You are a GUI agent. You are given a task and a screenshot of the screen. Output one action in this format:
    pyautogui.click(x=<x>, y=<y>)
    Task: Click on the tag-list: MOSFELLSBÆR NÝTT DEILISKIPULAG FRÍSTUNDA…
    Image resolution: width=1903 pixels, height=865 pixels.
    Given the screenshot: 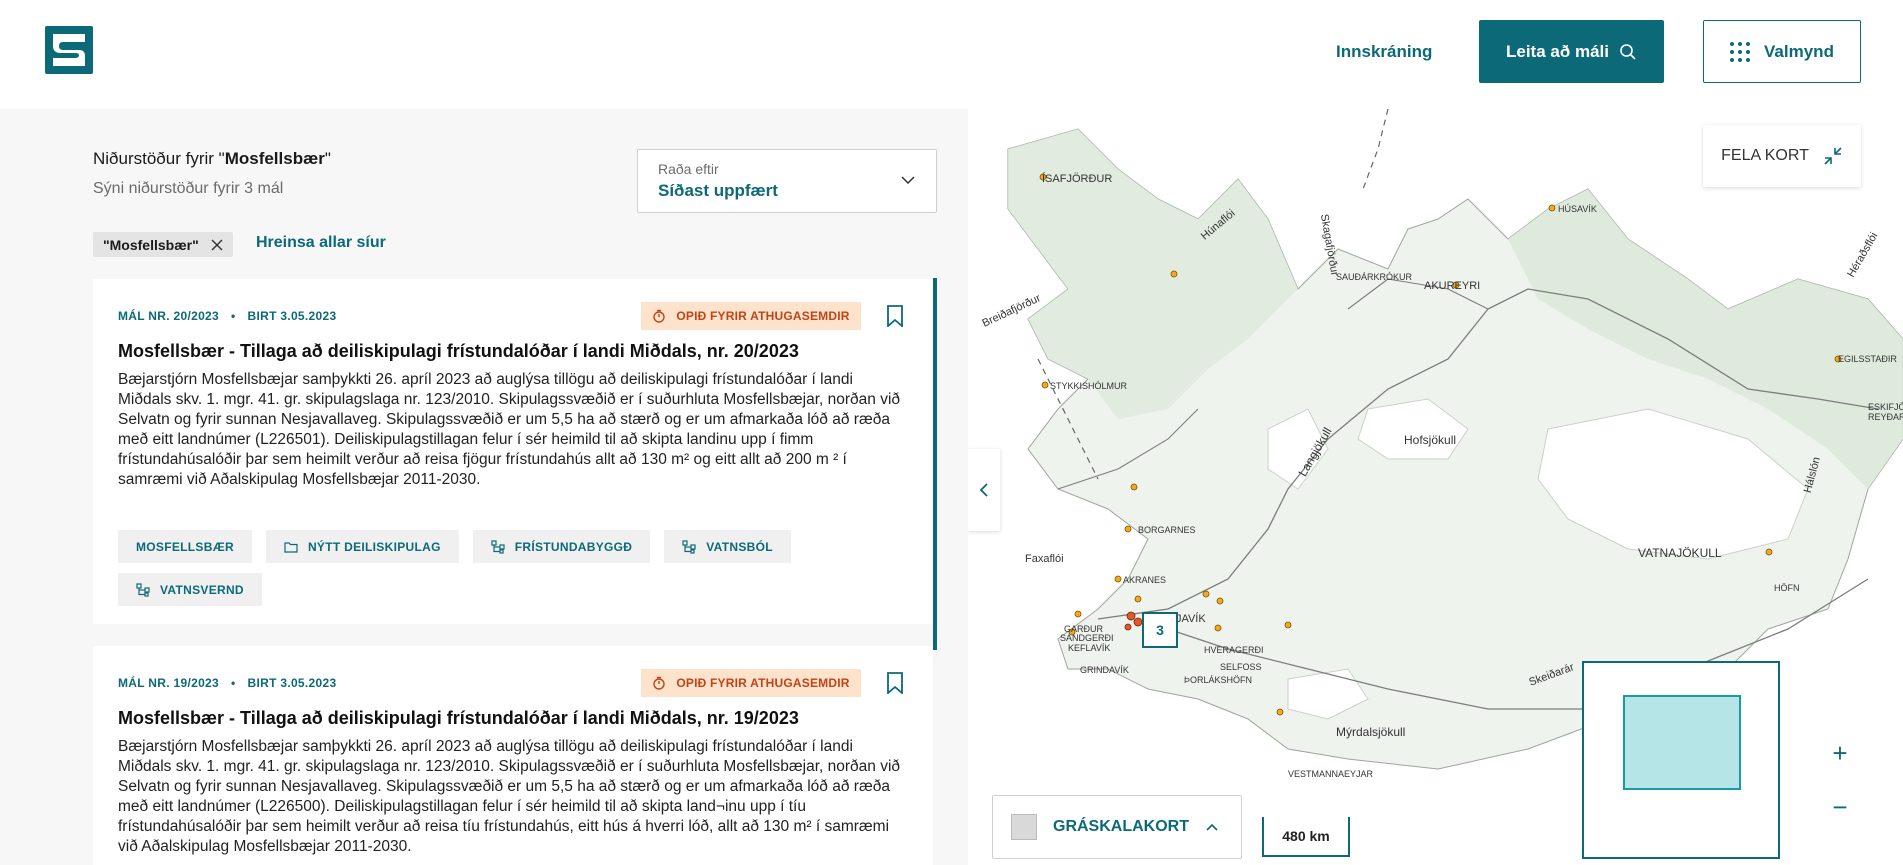 What is the action you would take?
    pyautogui.click(x=513, y=568)
    